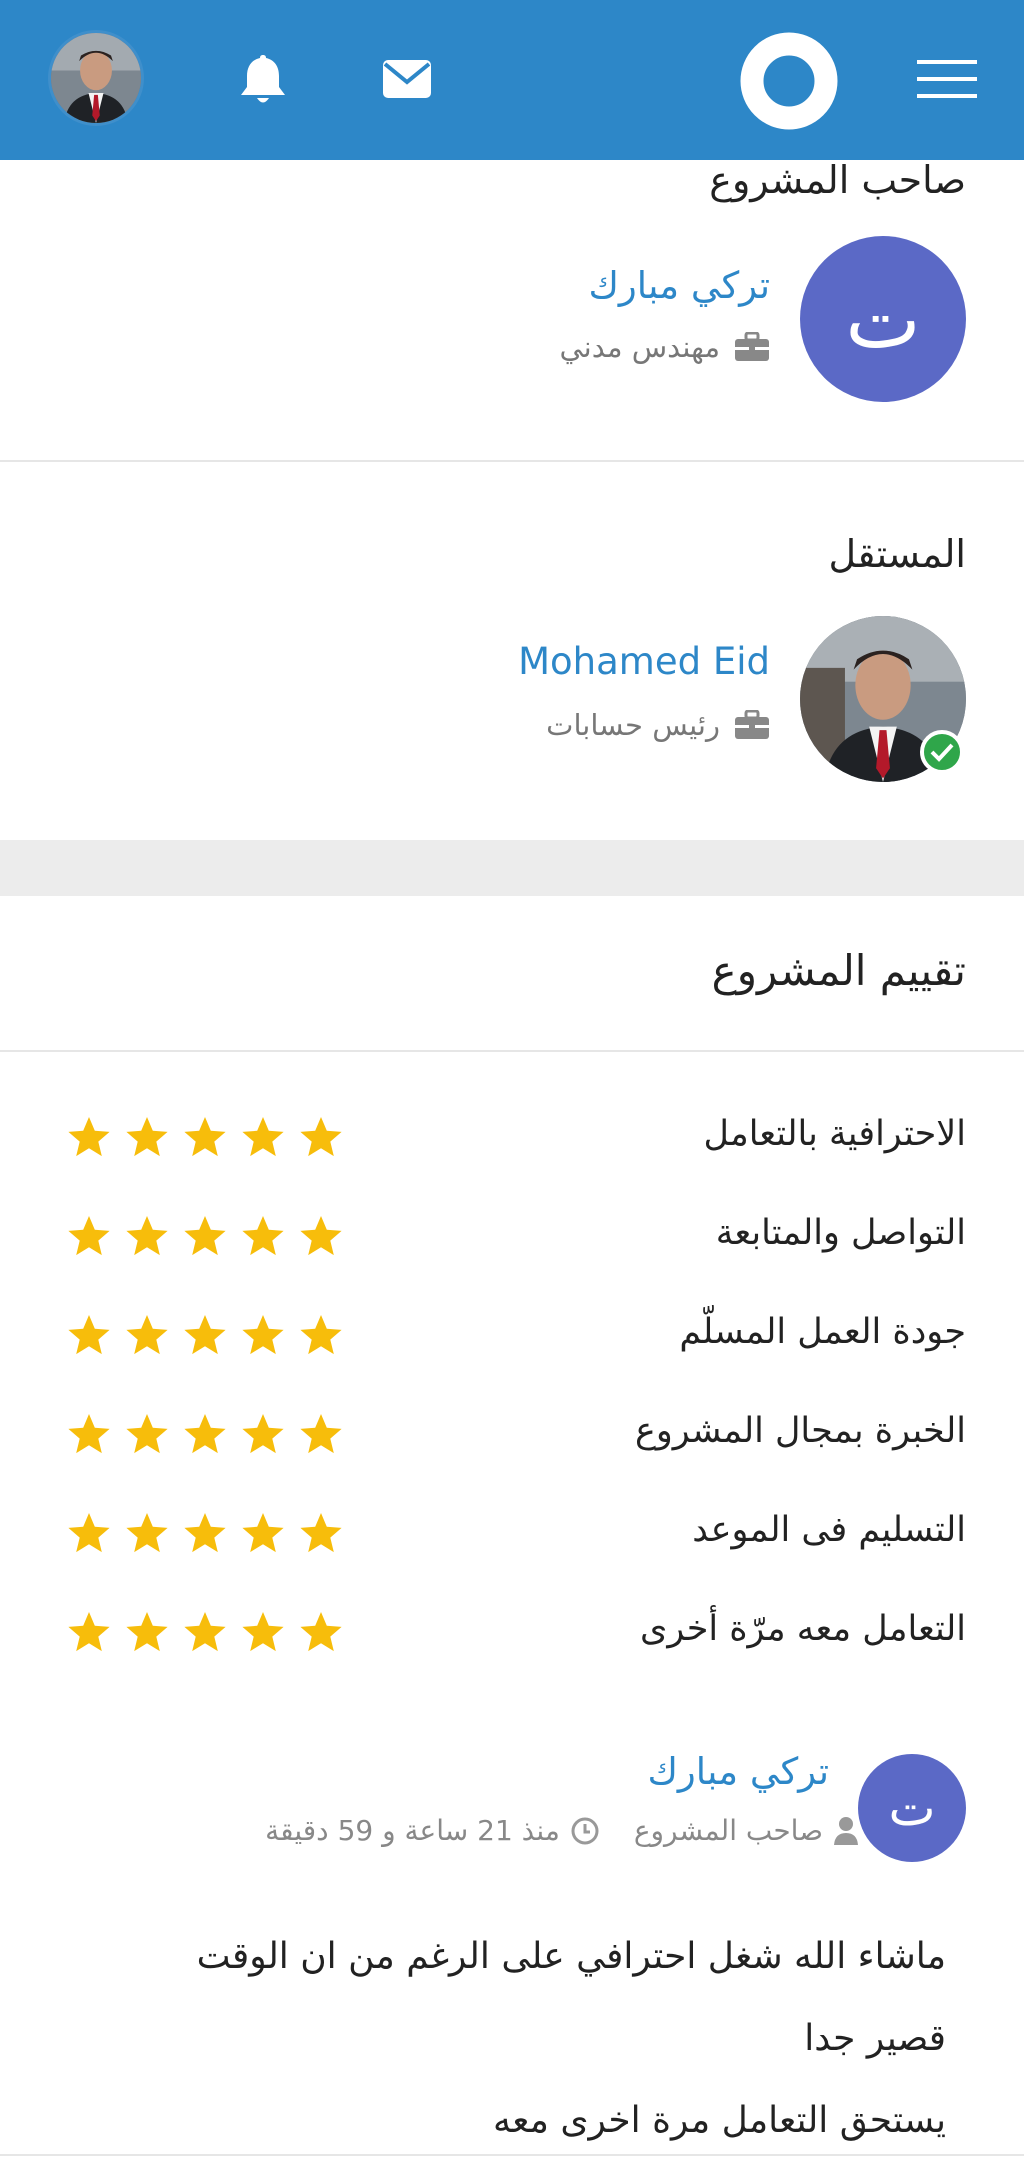  I want to click on rating-label: جودة العمل المسلّم, so click(822, 1332).